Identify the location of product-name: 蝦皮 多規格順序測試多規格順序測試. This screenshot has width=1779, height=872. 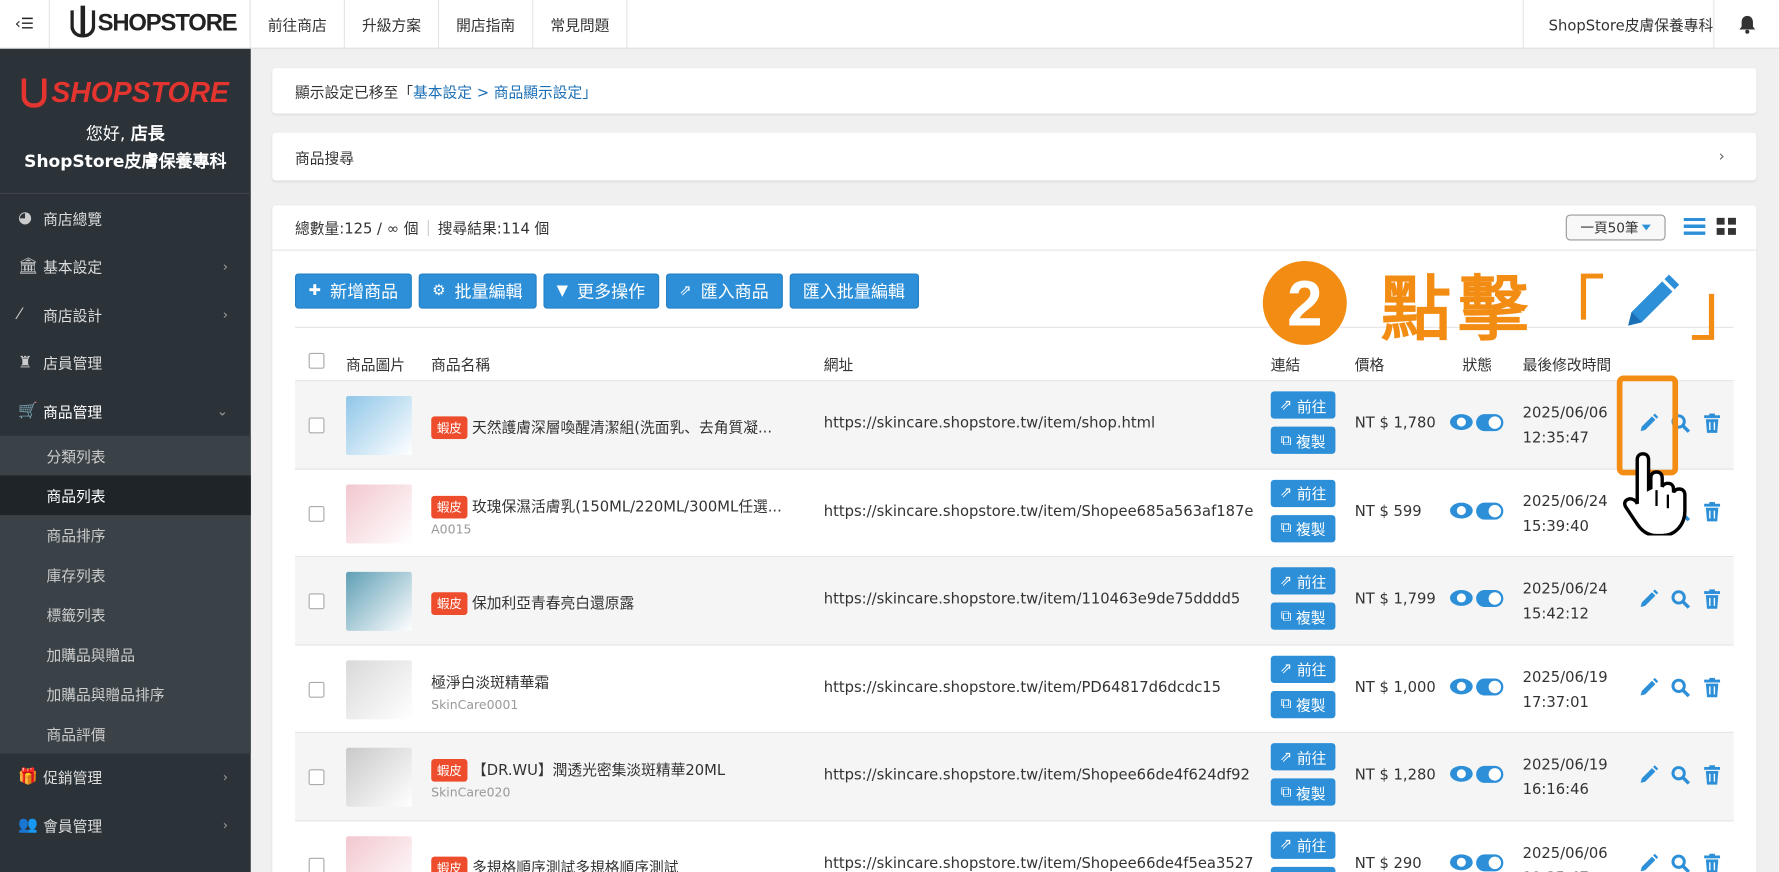
(618, 863).